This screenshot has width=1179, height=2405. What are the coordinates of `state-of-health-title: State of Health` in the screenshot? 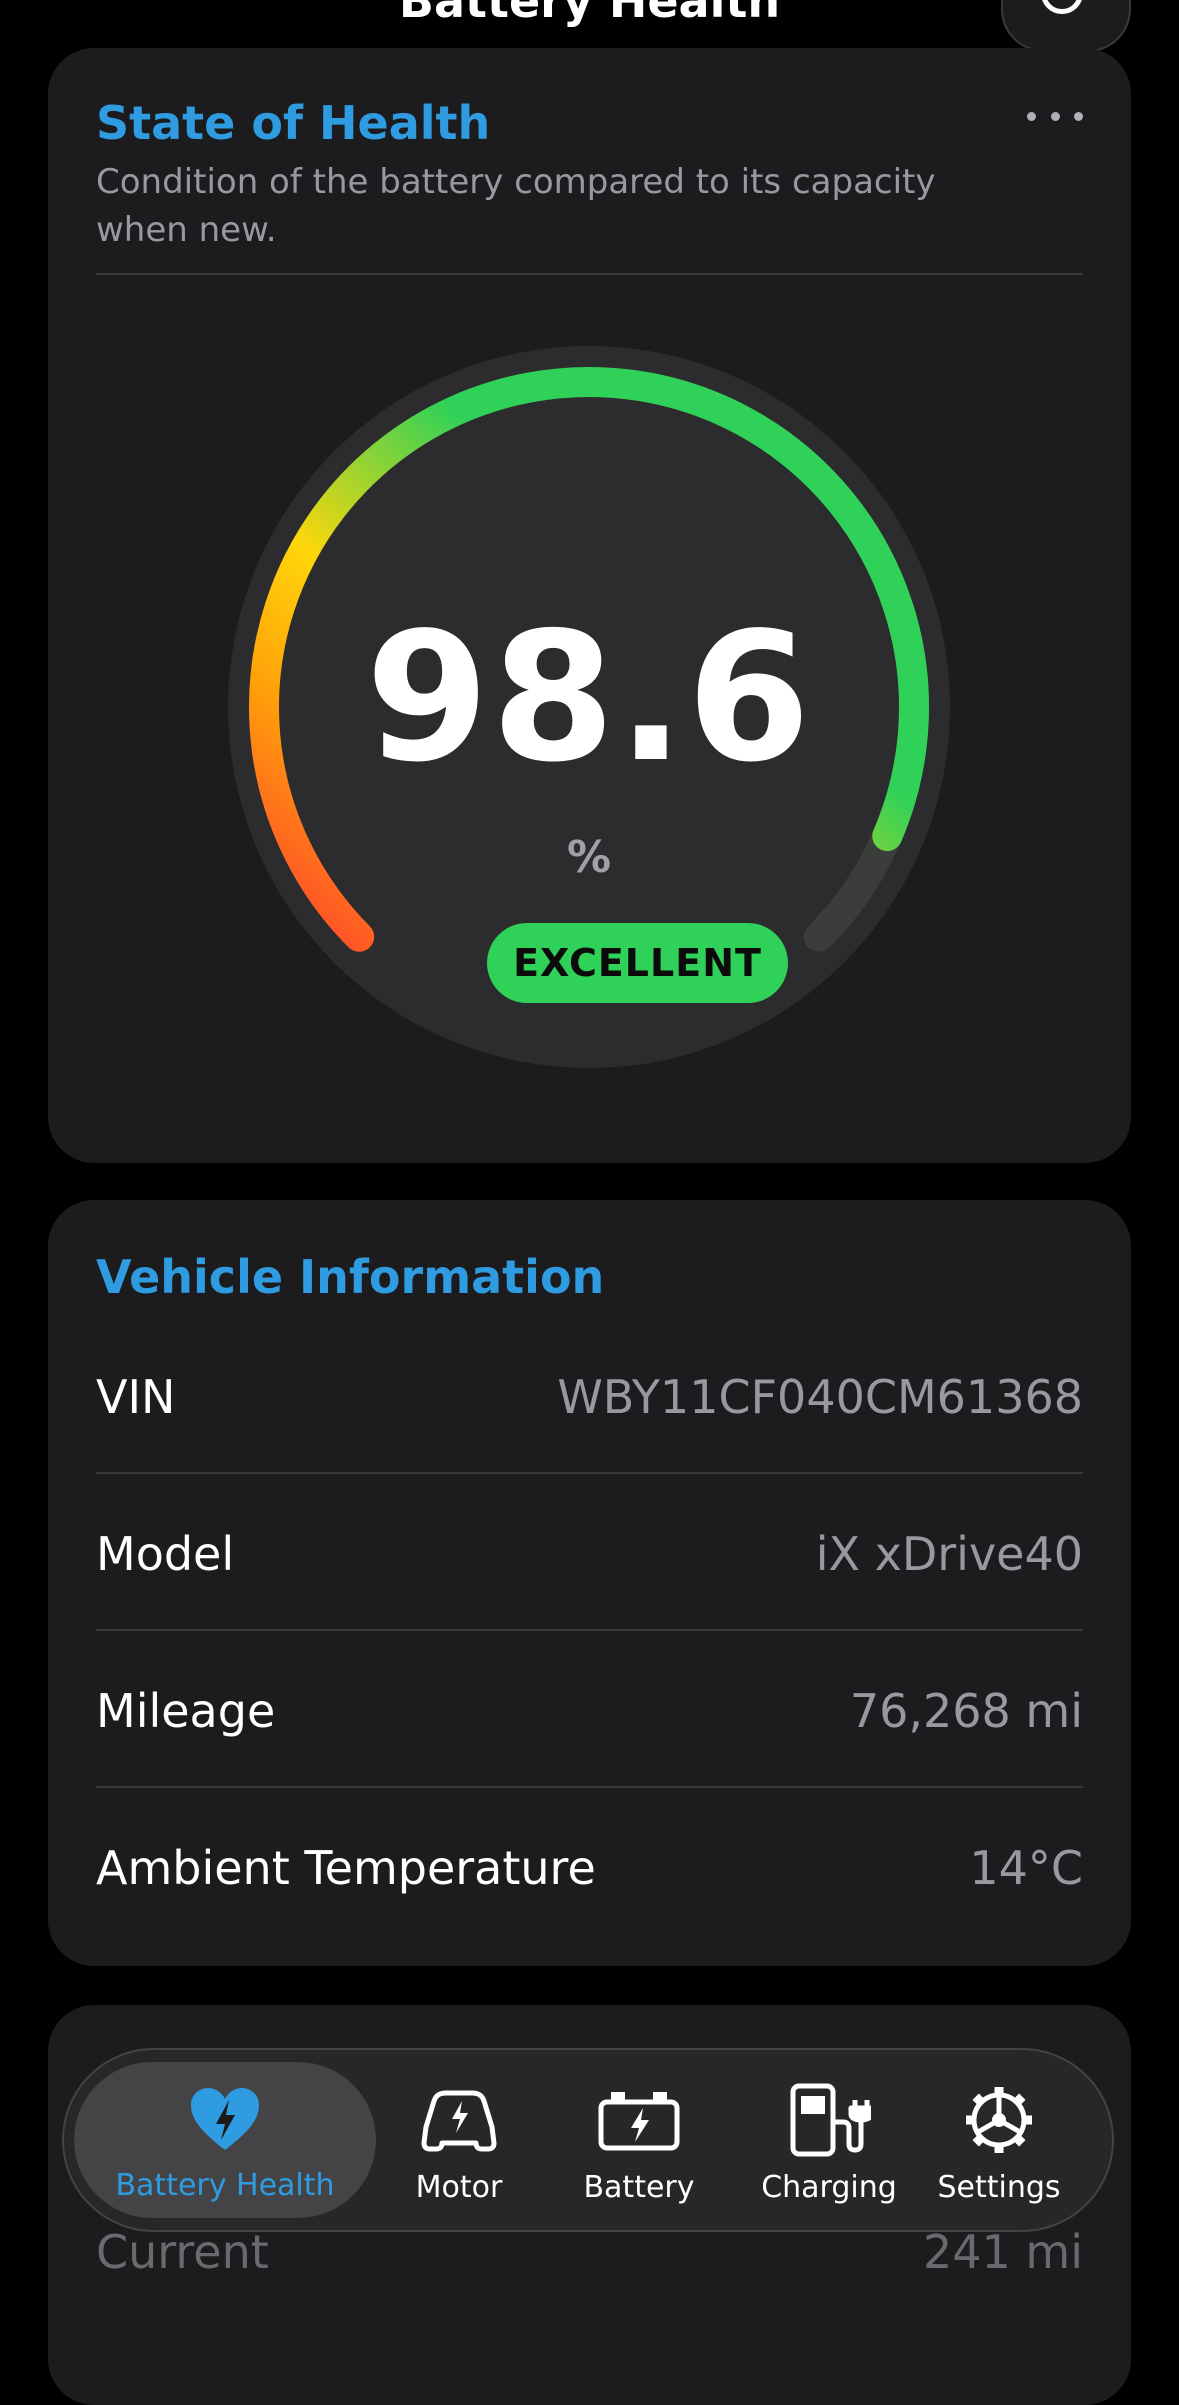 It's located at (293, 123).